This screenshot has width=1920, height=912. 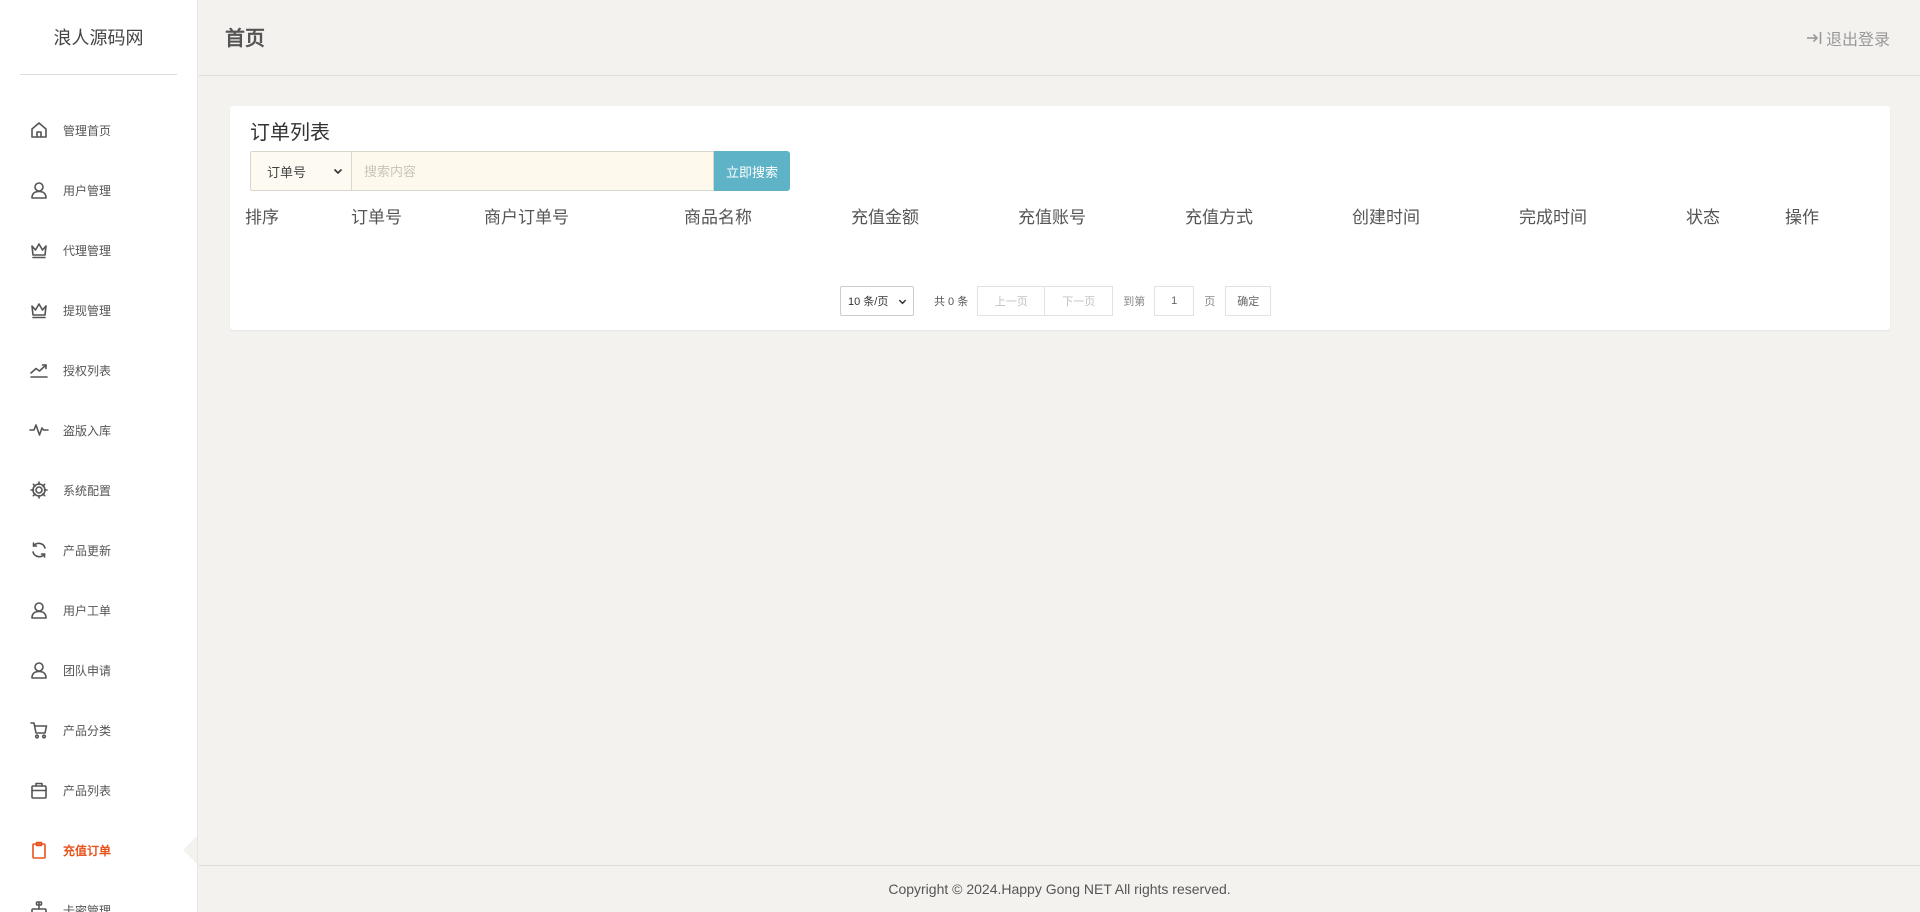 I want to click on sidebar-item-card-keys: 卡密管理, so click(x=98, y=896).